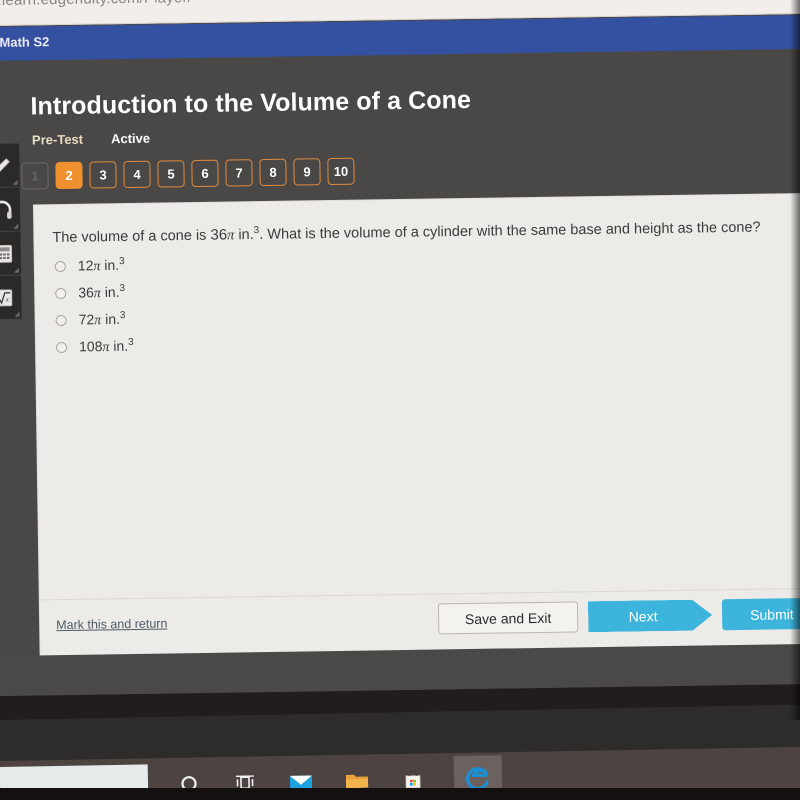 The width and height of the screenshot is (800, 800). I want to click on read-aloud-tool-button, so click(10, 210).